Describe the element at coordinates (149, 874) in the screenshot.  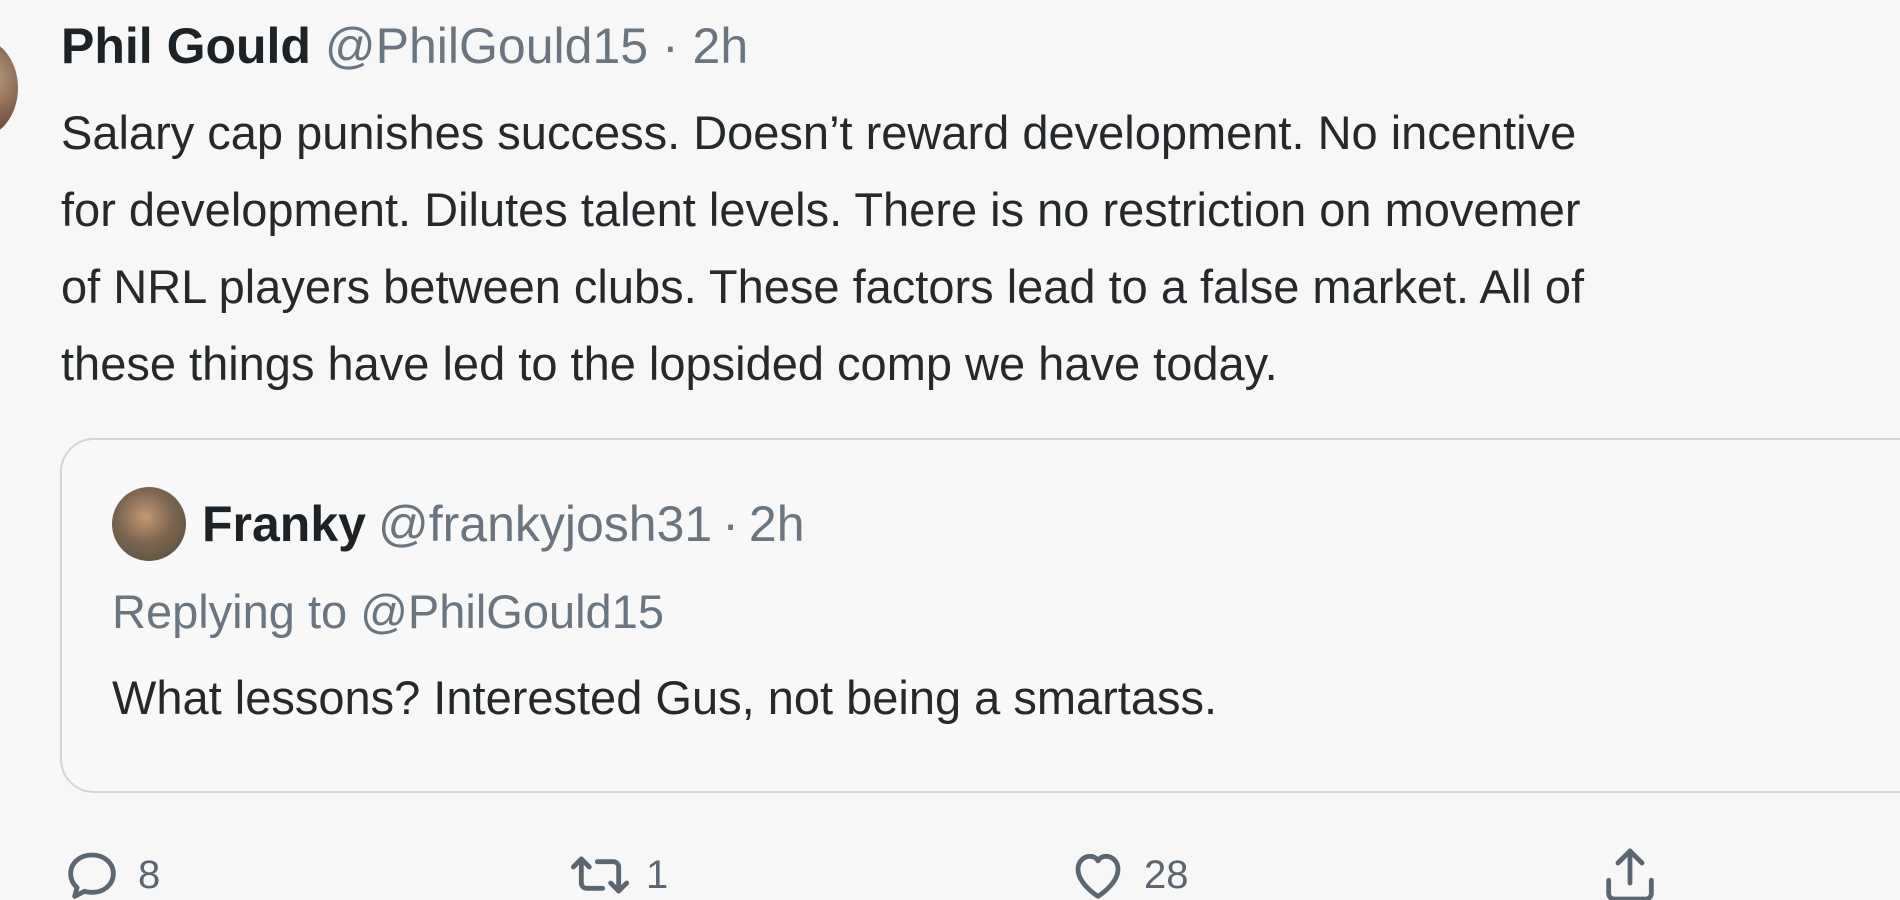
I see `reply-count: 8` at that location.